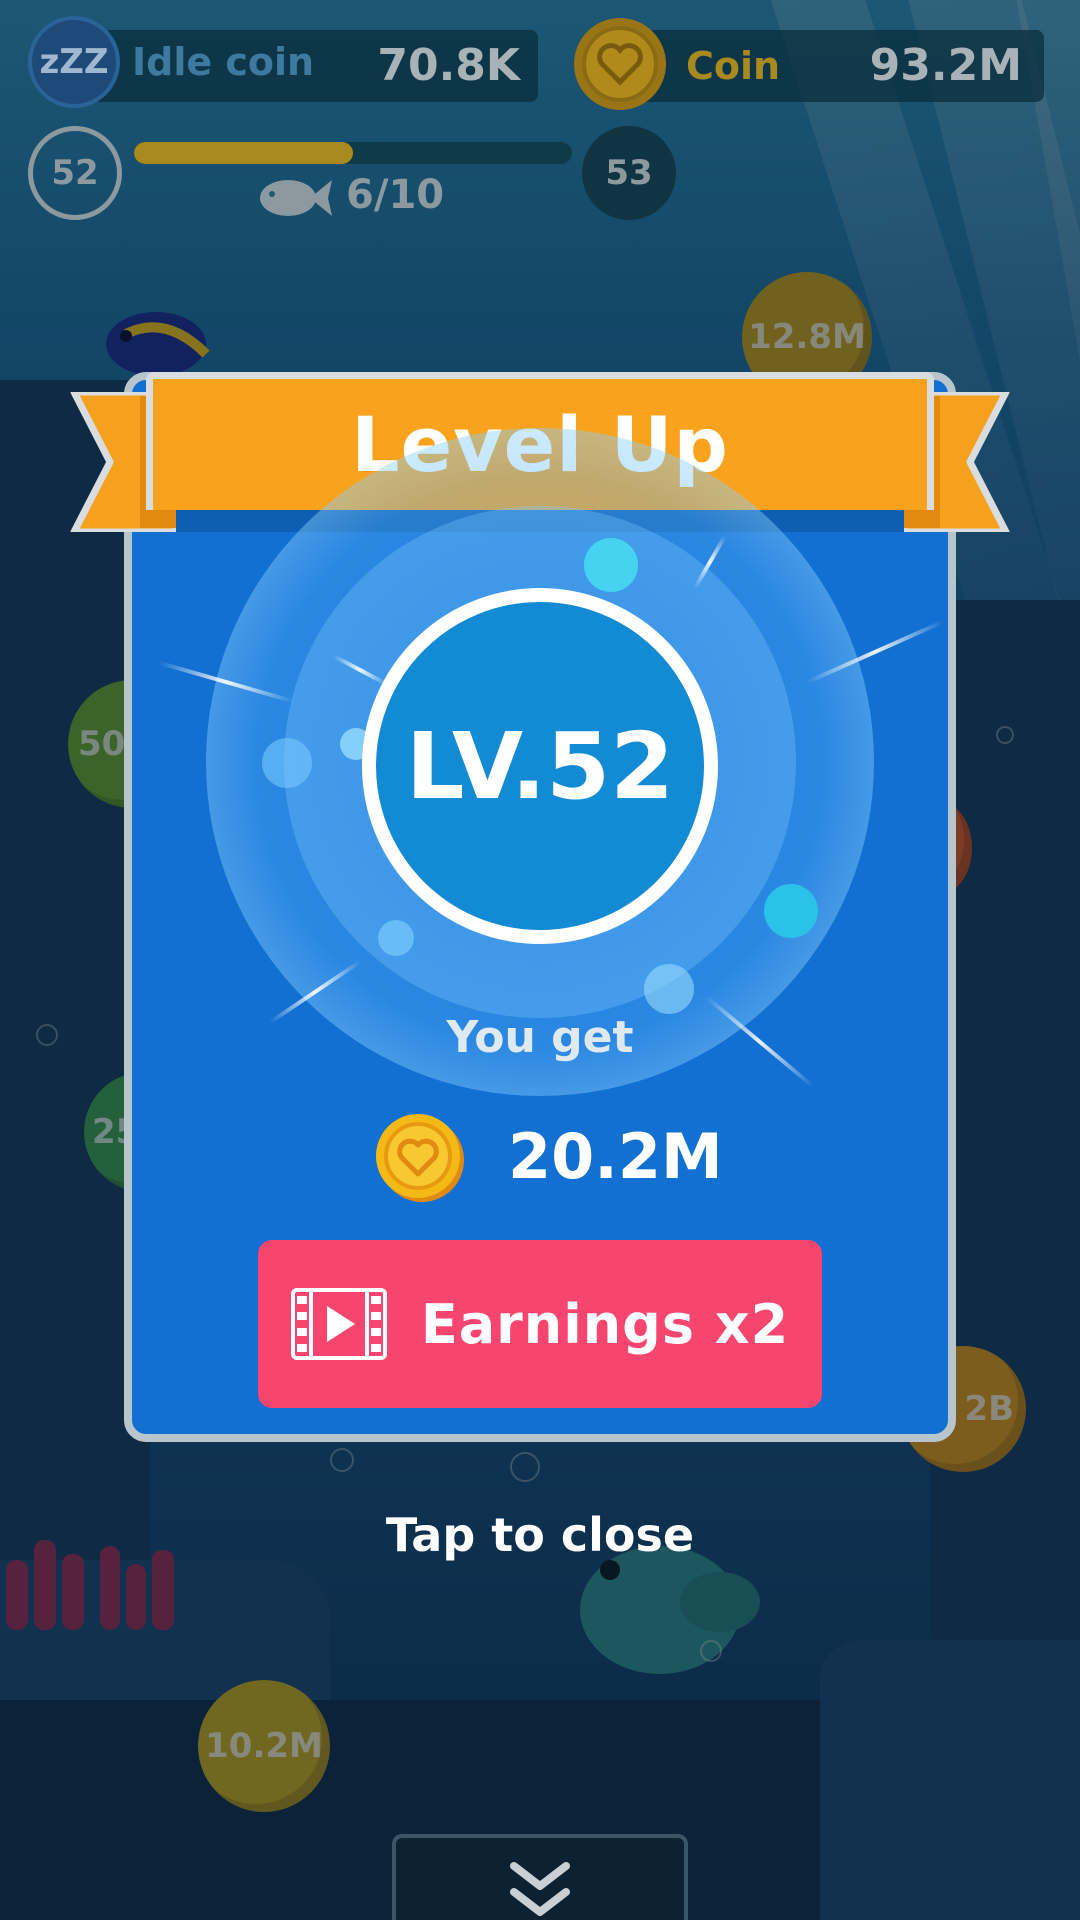  What do you see at coordinates (540, 1535) in the screenshot?
I see `tap-to-close: Tap to close` at bounding box center [540, 1535].